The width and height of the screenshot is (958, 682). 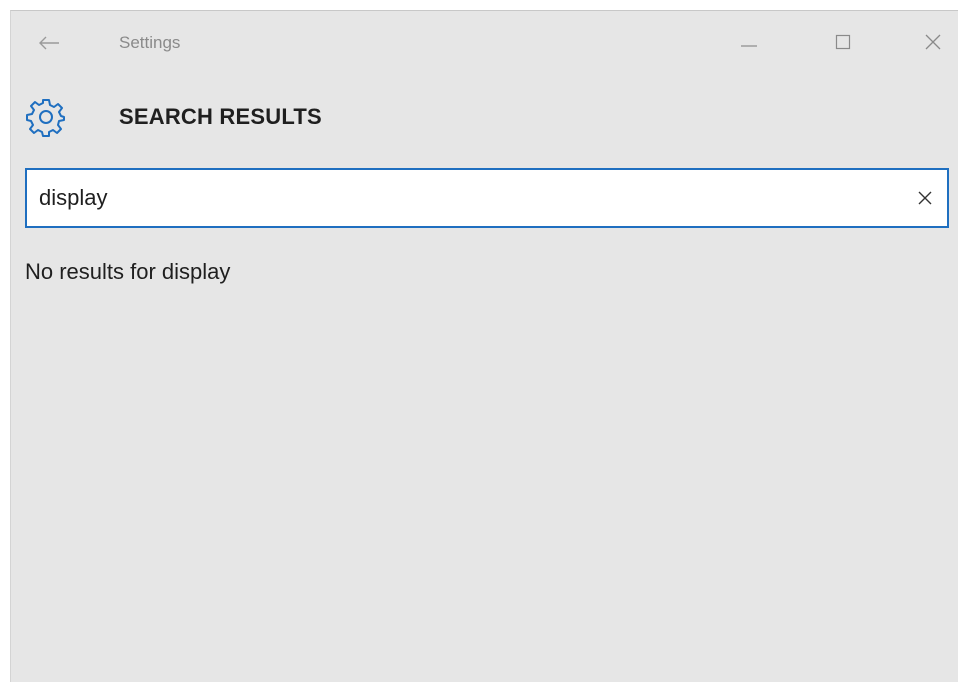 I want to click on maximize-icon, so click(x=843, y=42).